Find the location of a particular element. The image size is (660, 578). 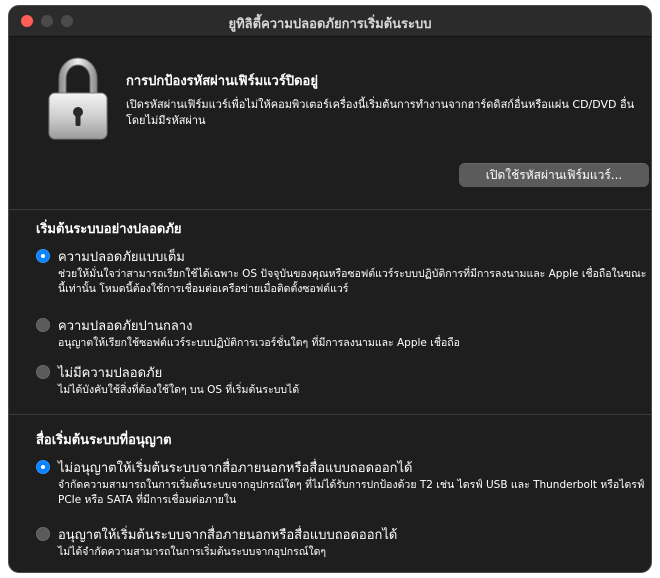

window-title: ยูทิลิตี้ความปลอดภัยการเริ่มต้นระบบ is located at coordinates (330, 24).